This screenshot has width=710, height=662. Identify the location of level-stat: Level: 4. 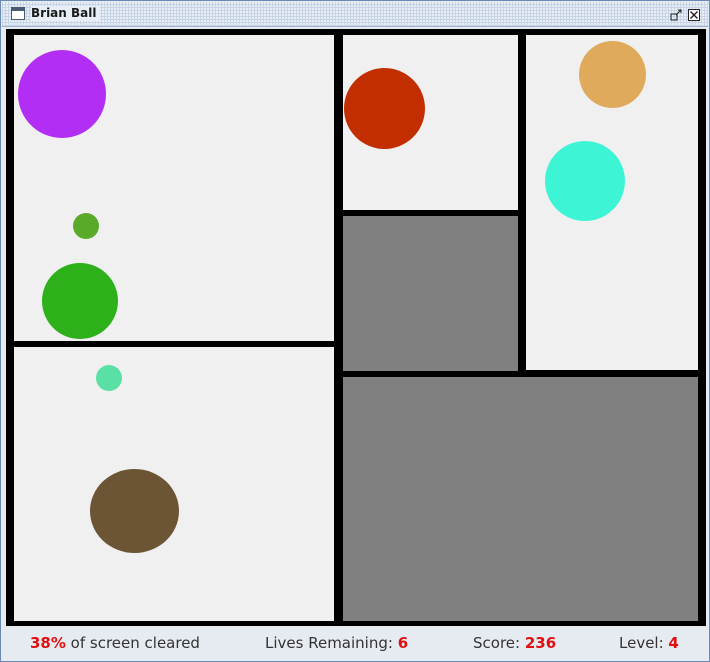
(649, 643).